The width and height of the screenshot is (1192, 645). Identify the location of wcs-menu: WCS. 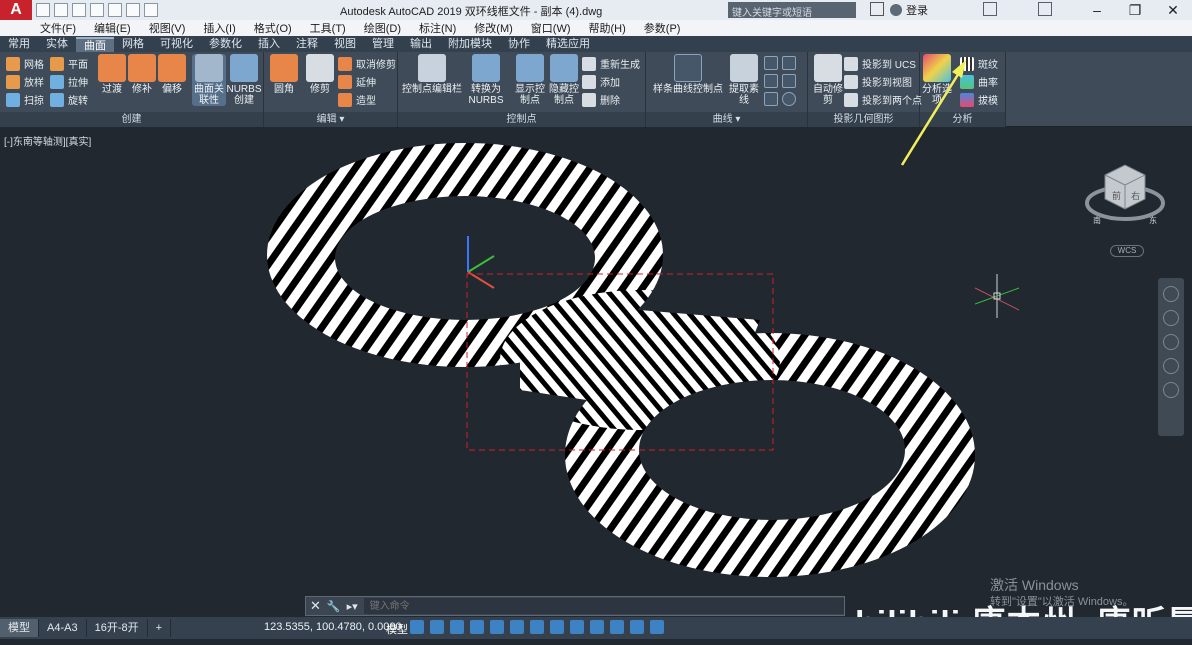
(1127, 251).